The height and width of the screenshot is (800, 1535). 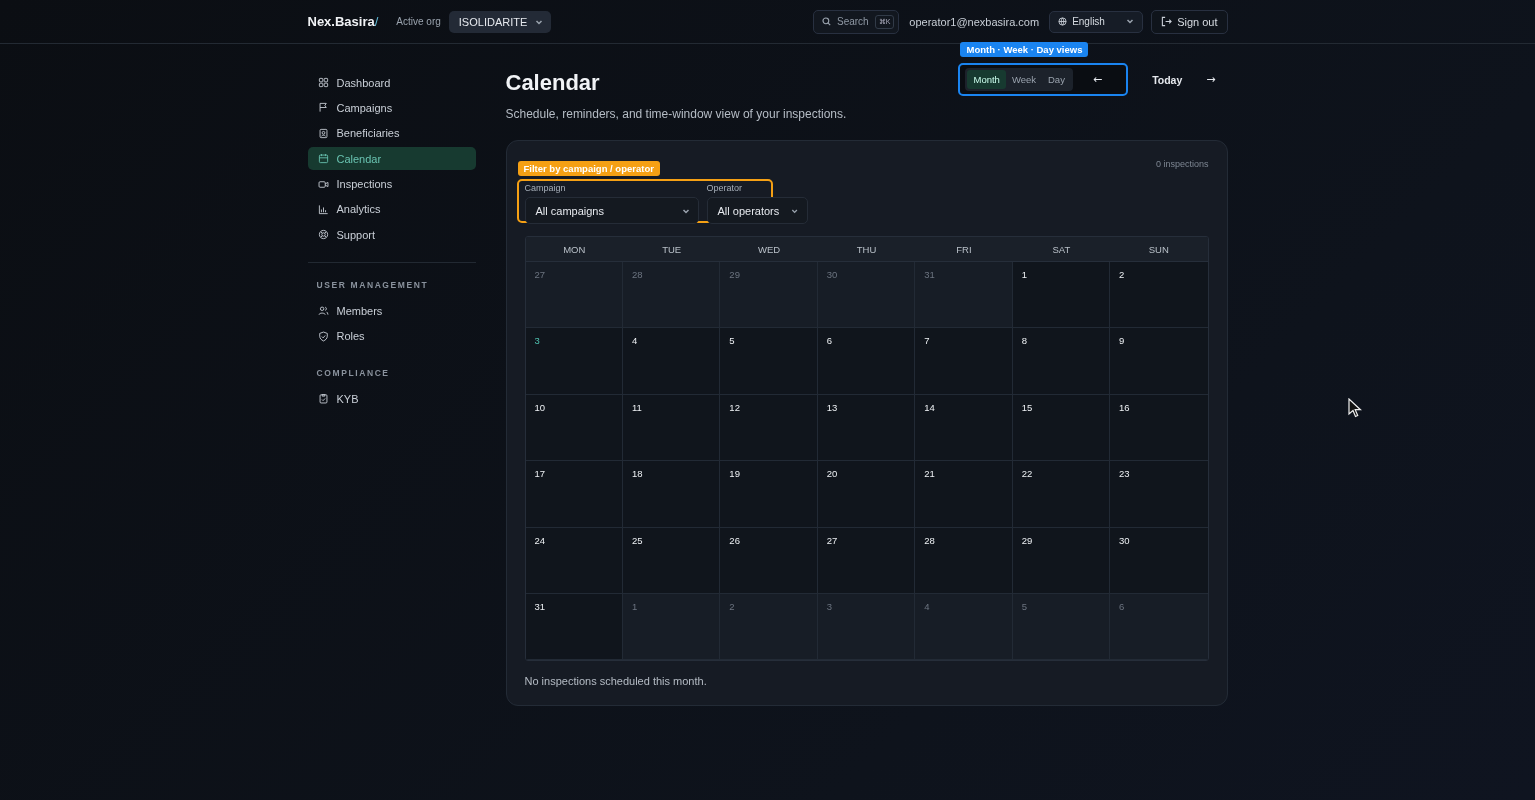 What do you see at coordinates (323, 311) in the screenshot?
I see `users-icon` at bounding box center [323, 311].